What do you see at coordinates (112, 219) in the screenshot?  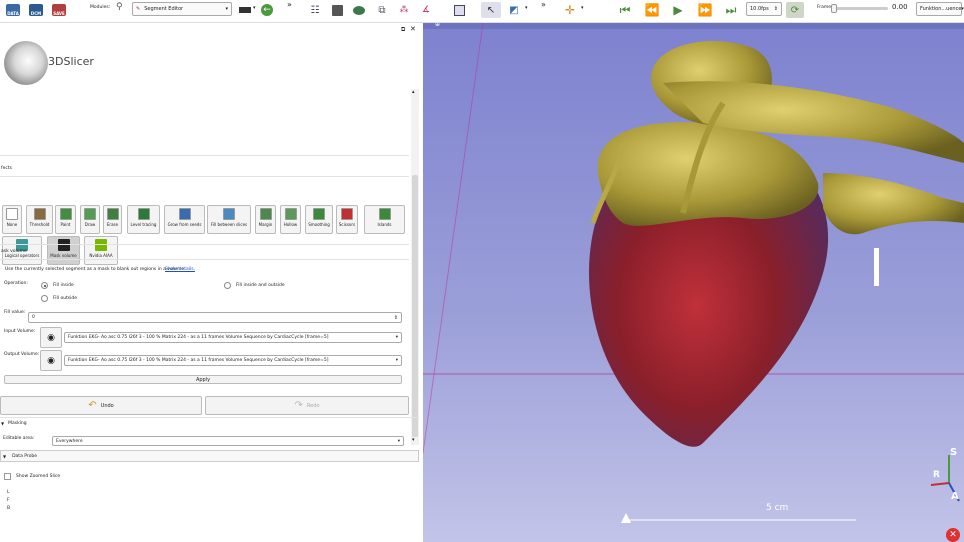 I see `effect-button-4: Erase` at bounding box center [112, 219].